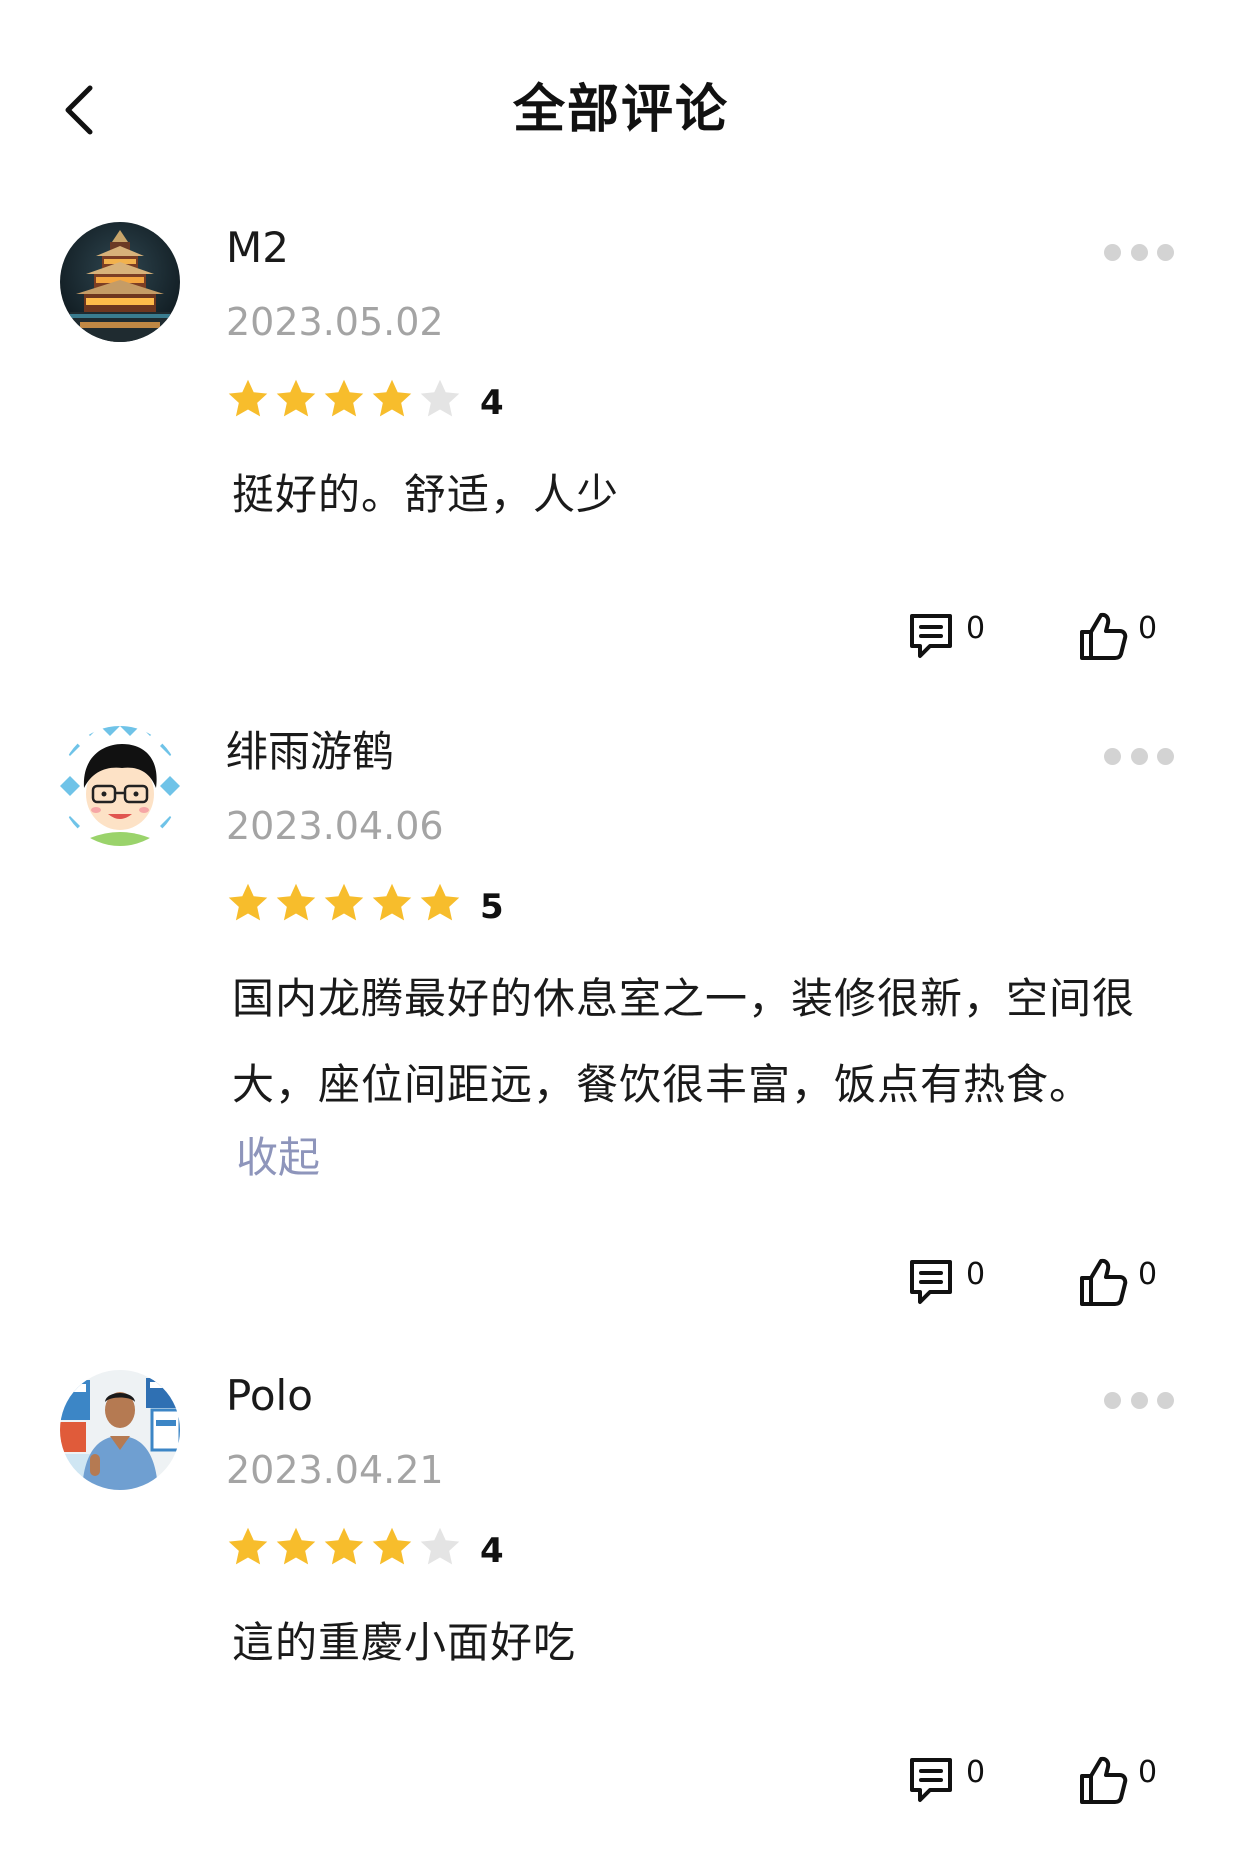 Image resolution: width=1242 pixels, height=1857 pixels. I want to click on review-date: 2023.04.06, so click(335, 826).